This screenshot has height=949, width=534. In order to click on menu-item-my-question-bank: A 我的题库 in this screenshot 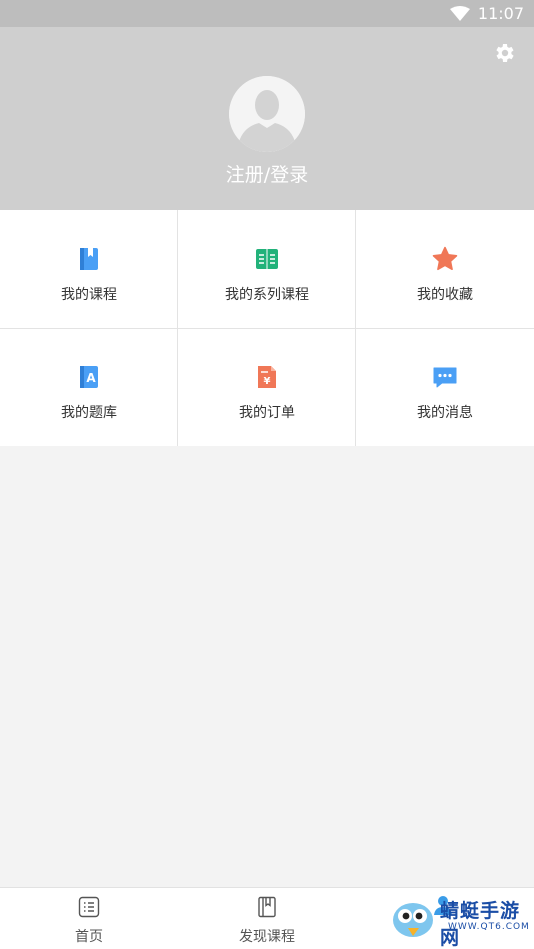, I will do `click(89, 387)`.